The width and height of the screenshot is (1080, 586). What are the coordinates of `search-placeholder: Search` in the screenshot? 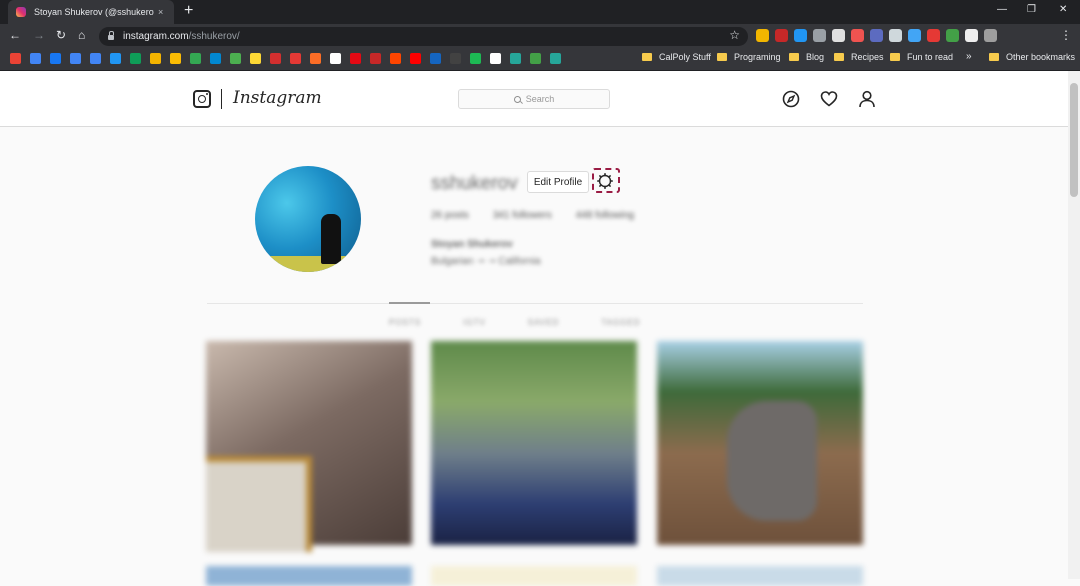 It's located at (540, 99).